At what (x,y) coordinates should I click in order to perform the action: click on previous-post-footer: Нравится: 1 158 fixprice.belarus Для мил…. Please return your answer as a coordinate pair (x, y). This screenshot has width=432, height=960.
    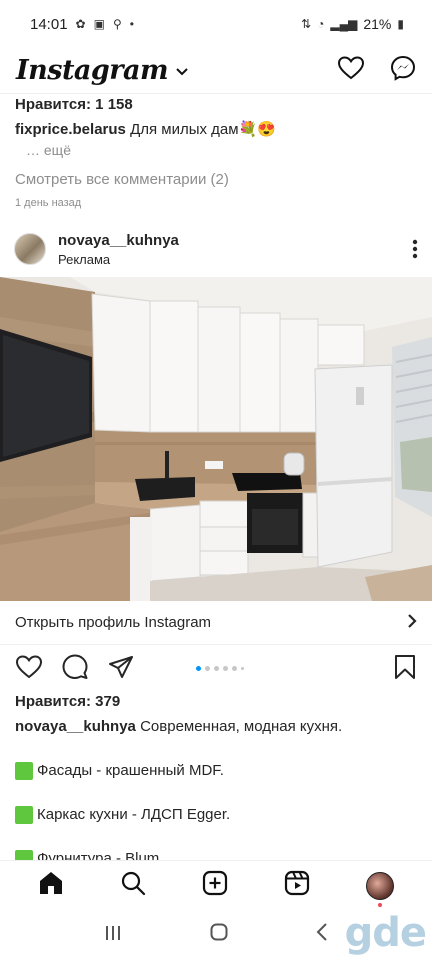
    Looking at the image, I should click on (216, 152).